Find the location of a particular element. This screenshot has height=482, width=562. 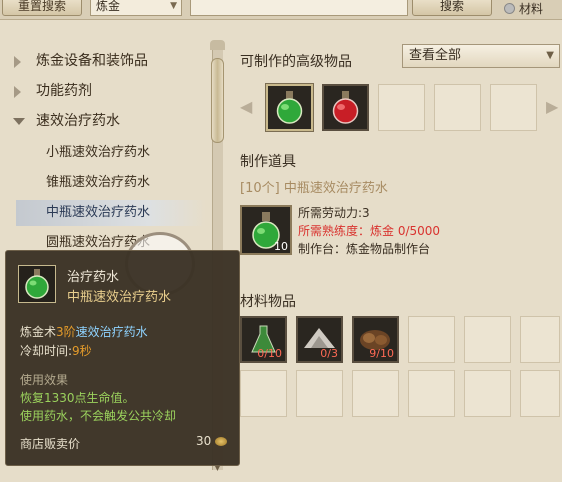

price-value: 30 is located at coordinates (204, 441).